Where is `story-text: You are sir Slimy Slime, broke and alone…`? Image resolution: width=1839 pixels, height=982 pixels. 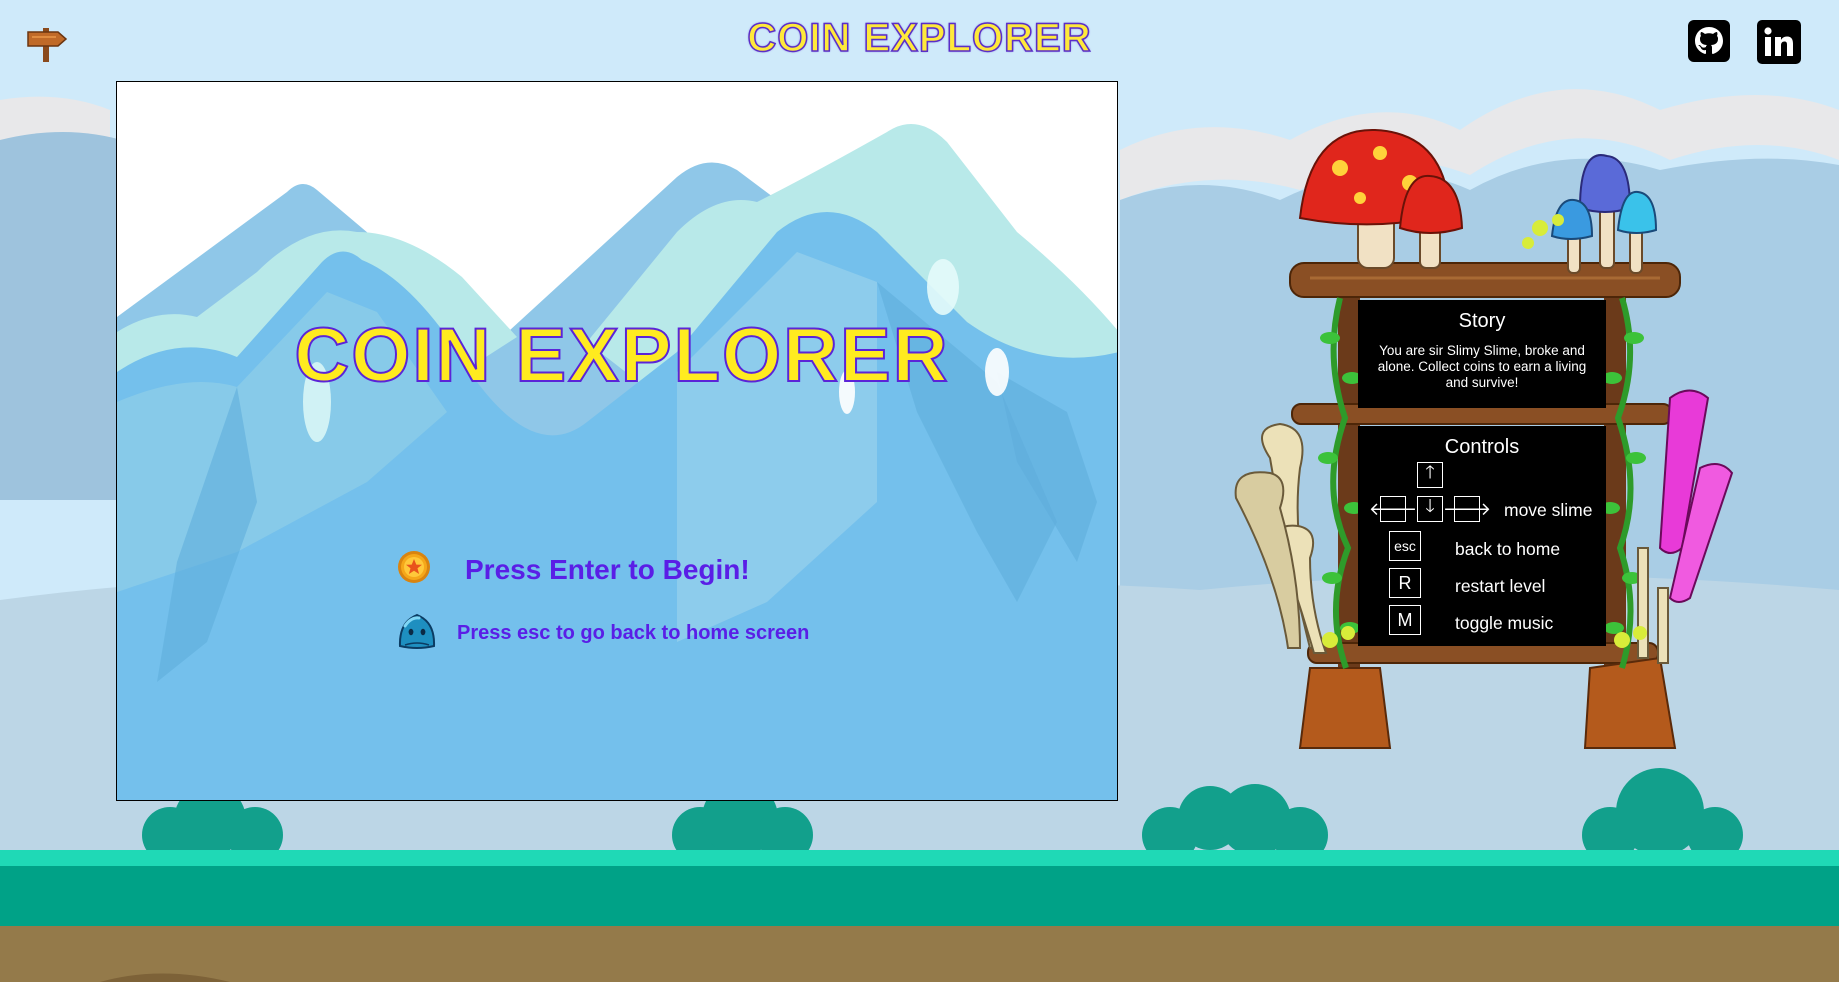
story-text: You are sir Slimy Slime, broke and alone… is located at coordinates (1482, 366).